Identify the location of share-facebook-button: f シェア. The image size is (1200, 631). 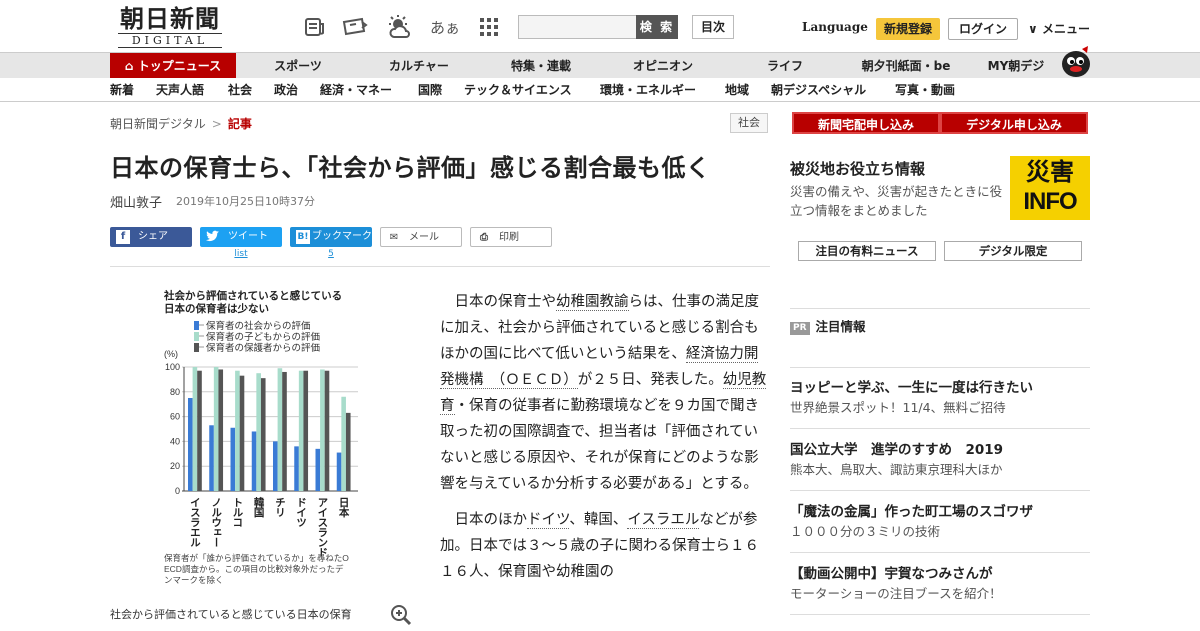
(151, 237).